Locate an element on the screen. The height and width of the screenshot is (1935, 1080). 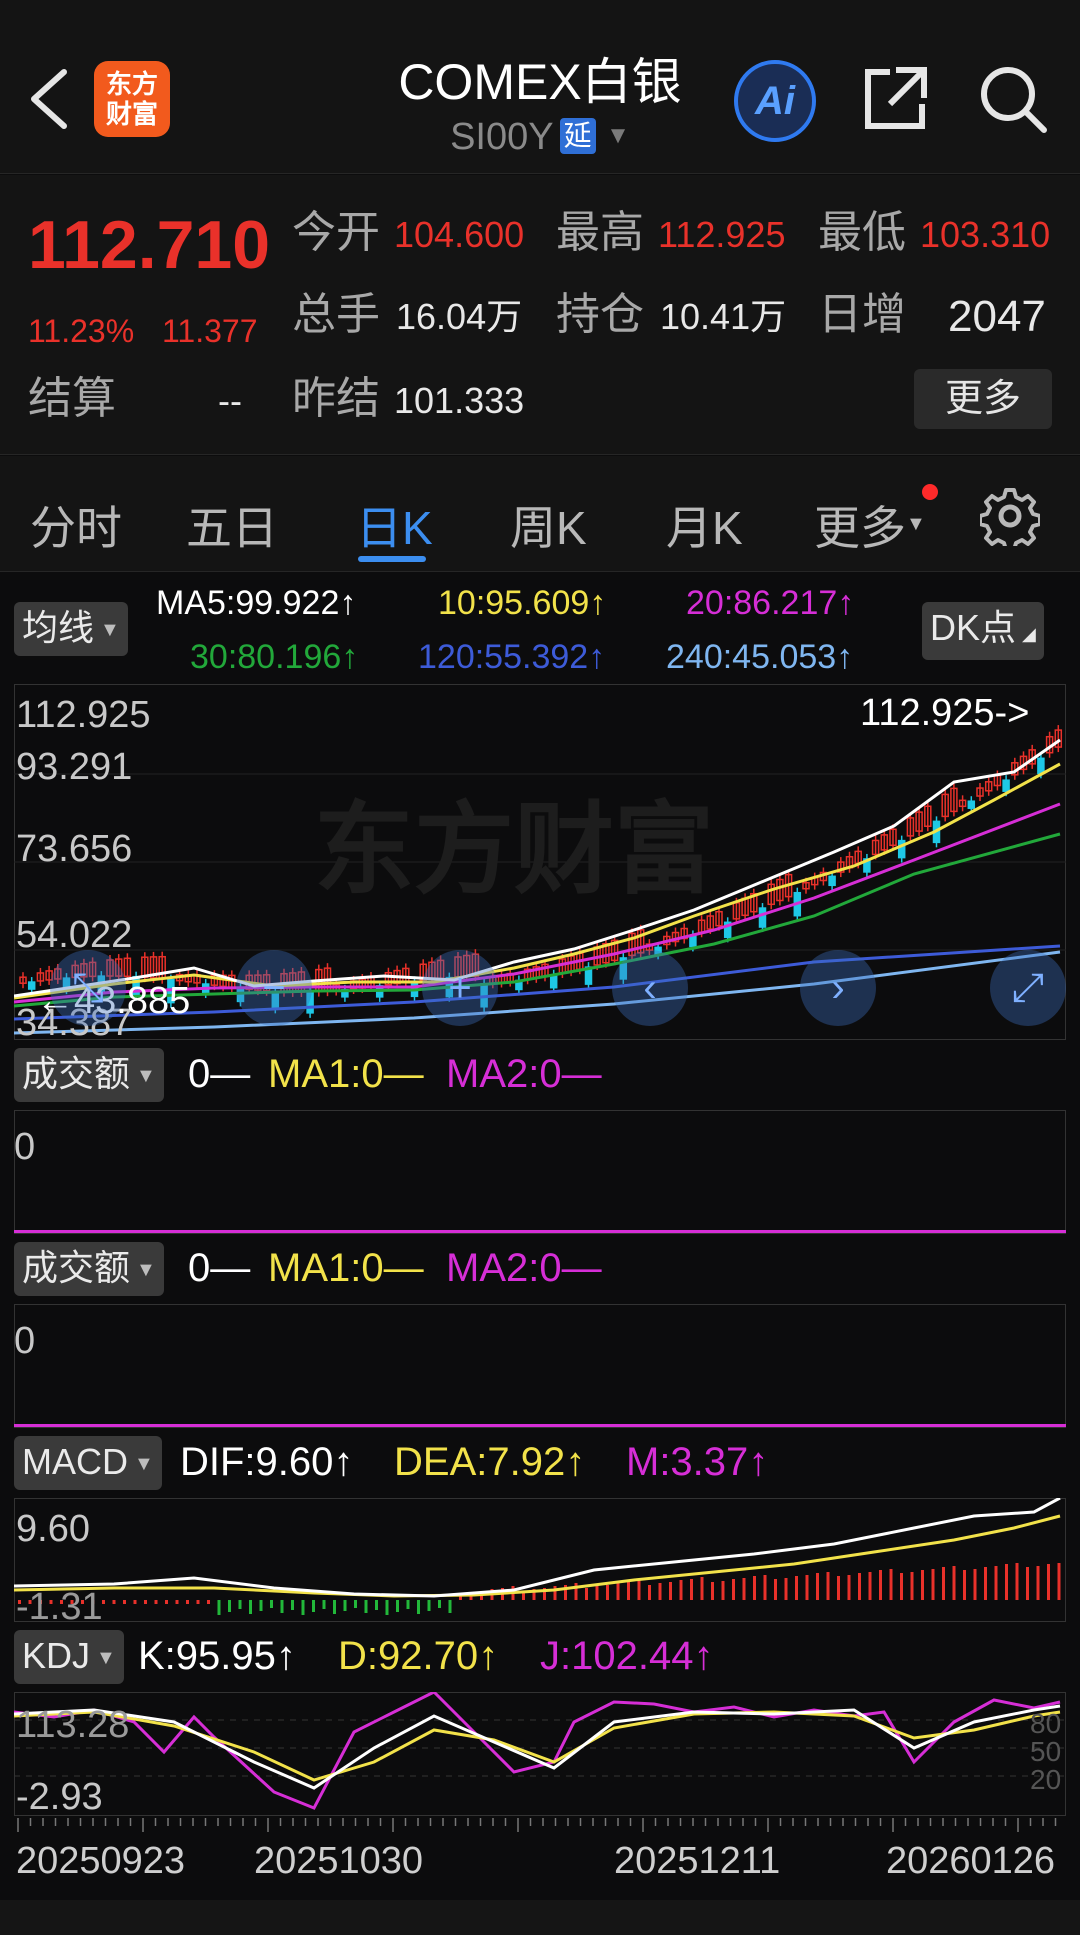
date-label-4: 20260126 is located at coordinates (971, 1861).